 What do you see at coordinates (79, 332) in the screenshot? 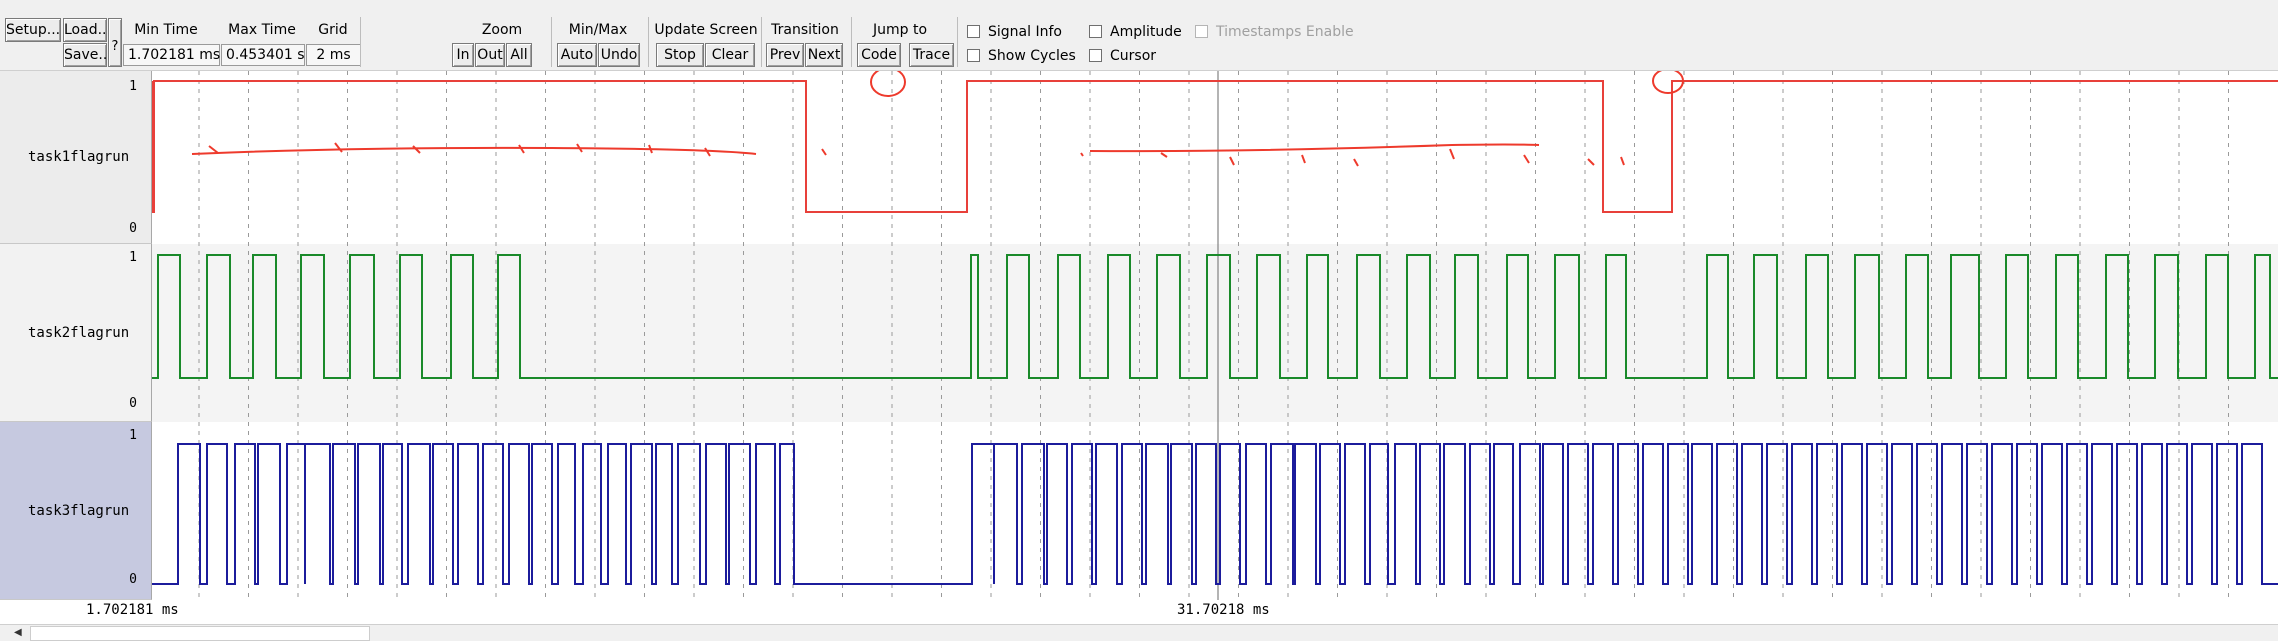
I see `signal-name-label: task2flagrun` at bounding box center [79, 332].